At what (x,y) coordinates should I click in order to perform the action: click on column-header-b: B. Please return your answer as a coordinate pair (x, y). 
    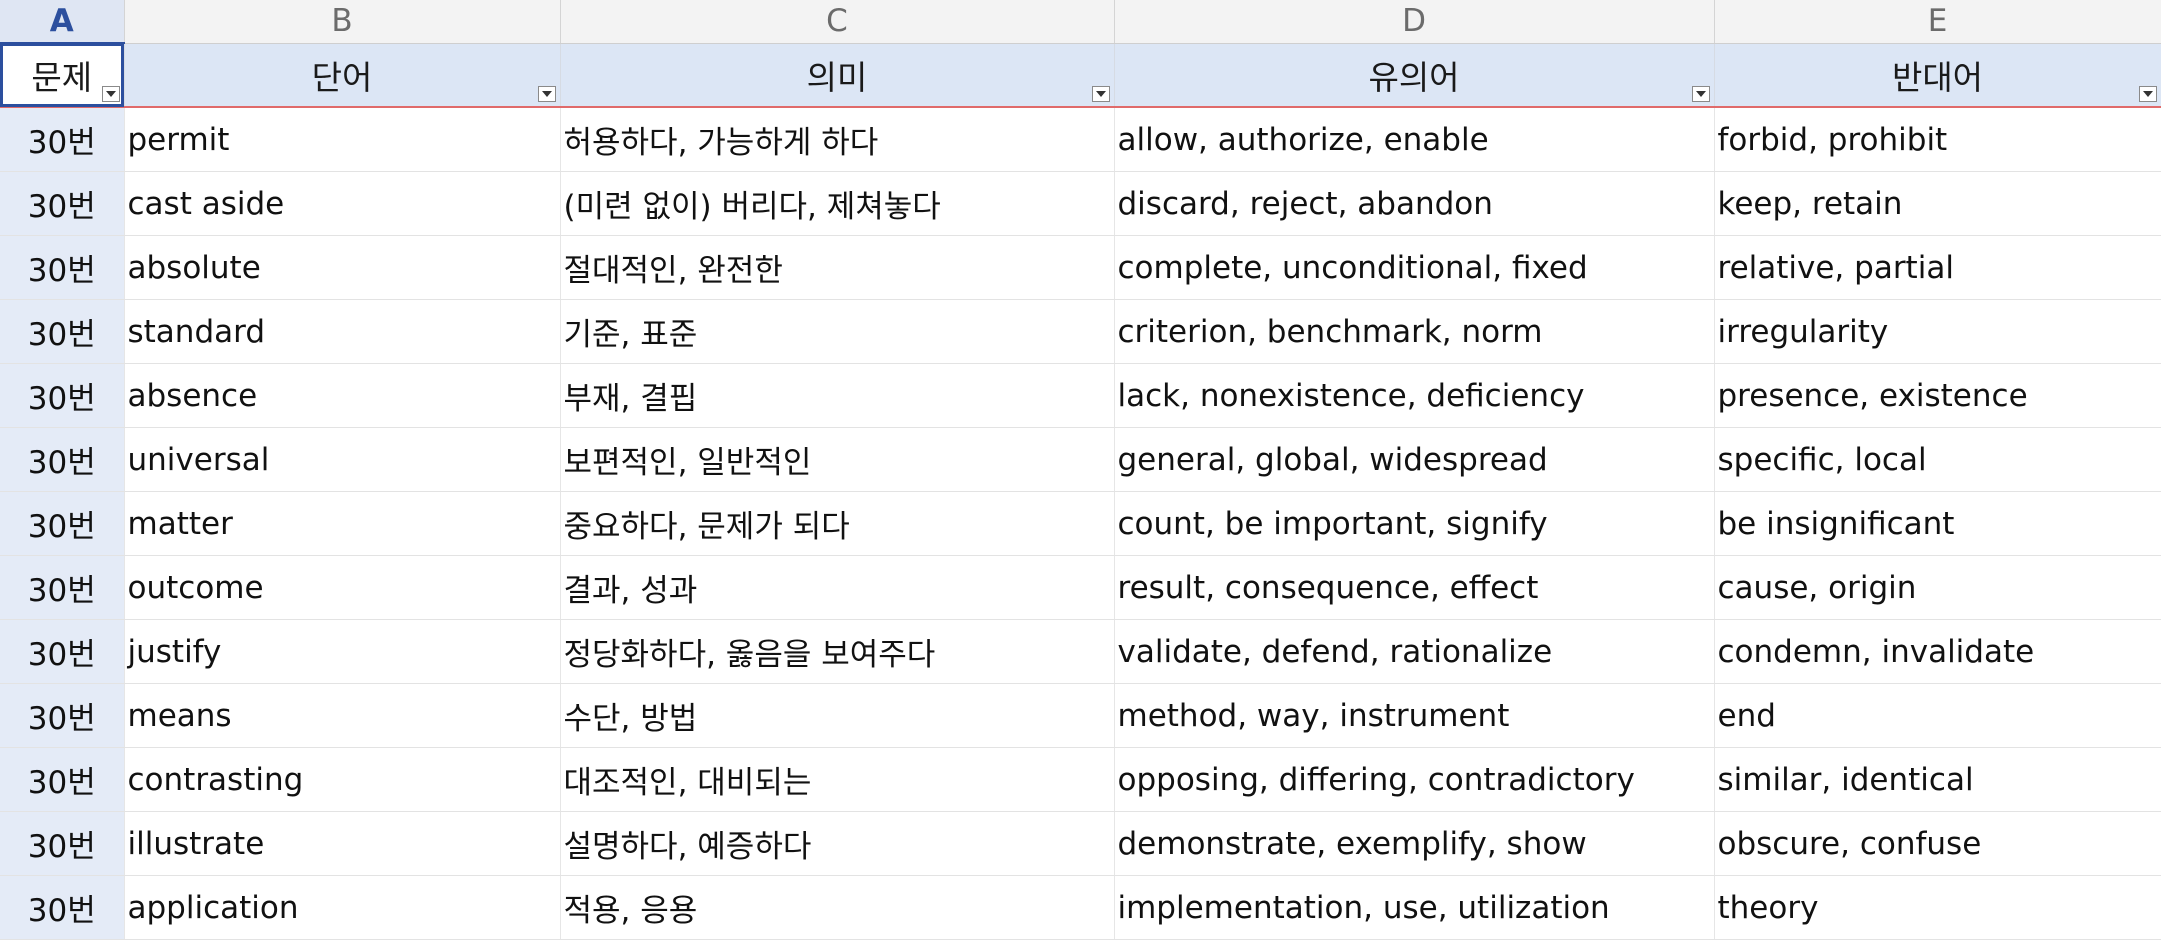
    Looking at the image, I should click on (342, 22).